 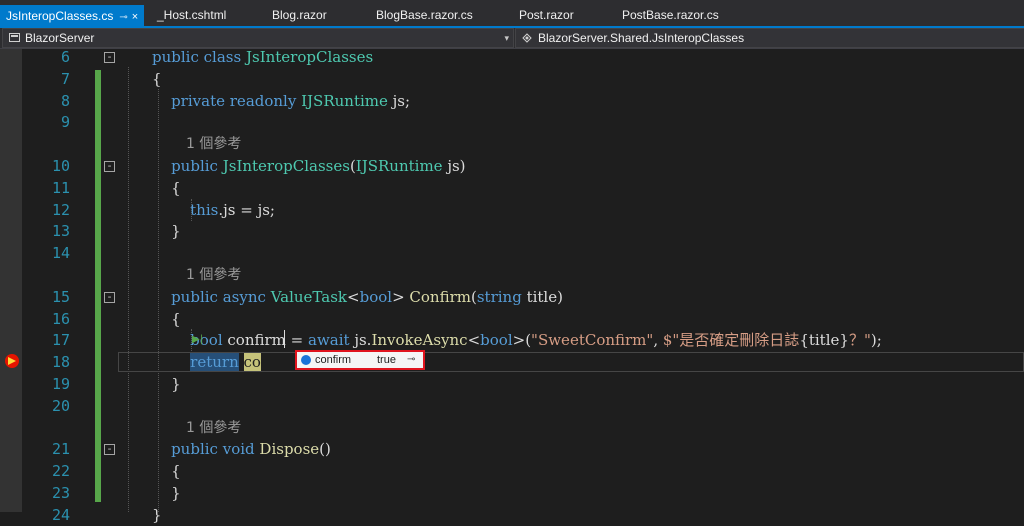 What do you see at coordinates (60, 514) in the screenshot?
I see `line-number: 24` at bounding box center [60, 514].